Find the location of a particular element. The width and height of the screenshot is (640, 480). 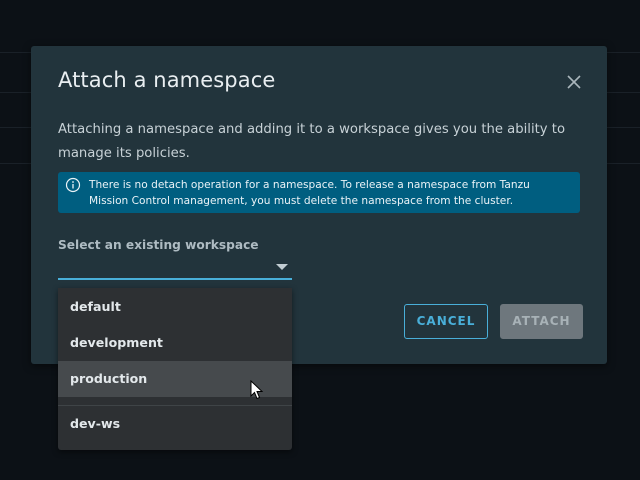

mouse-pointer-icon is located at coordinates (257, 390).